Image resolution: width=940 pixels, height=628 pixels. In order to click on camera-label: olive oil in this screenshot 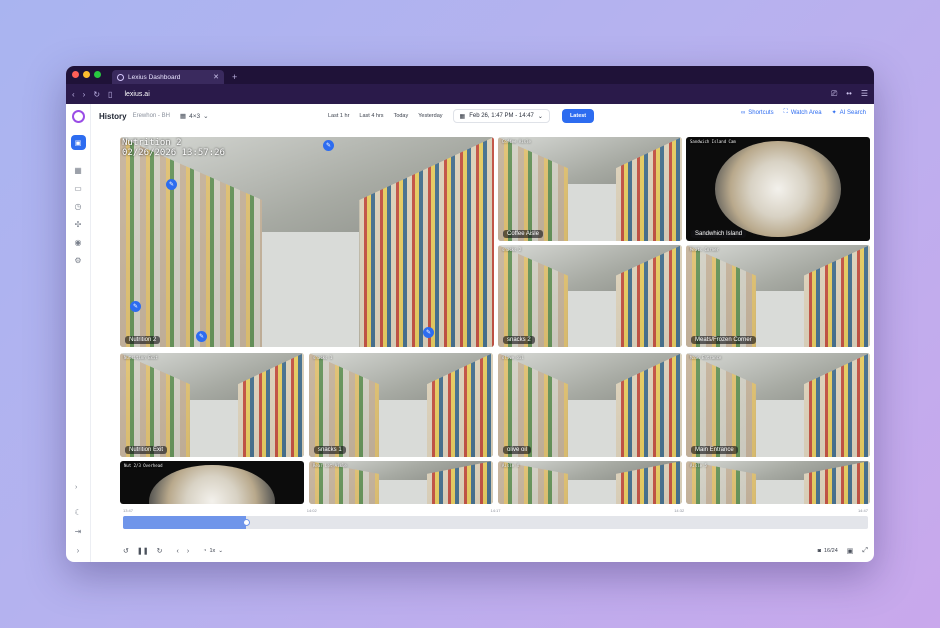, I will do `click(517, 450)`.